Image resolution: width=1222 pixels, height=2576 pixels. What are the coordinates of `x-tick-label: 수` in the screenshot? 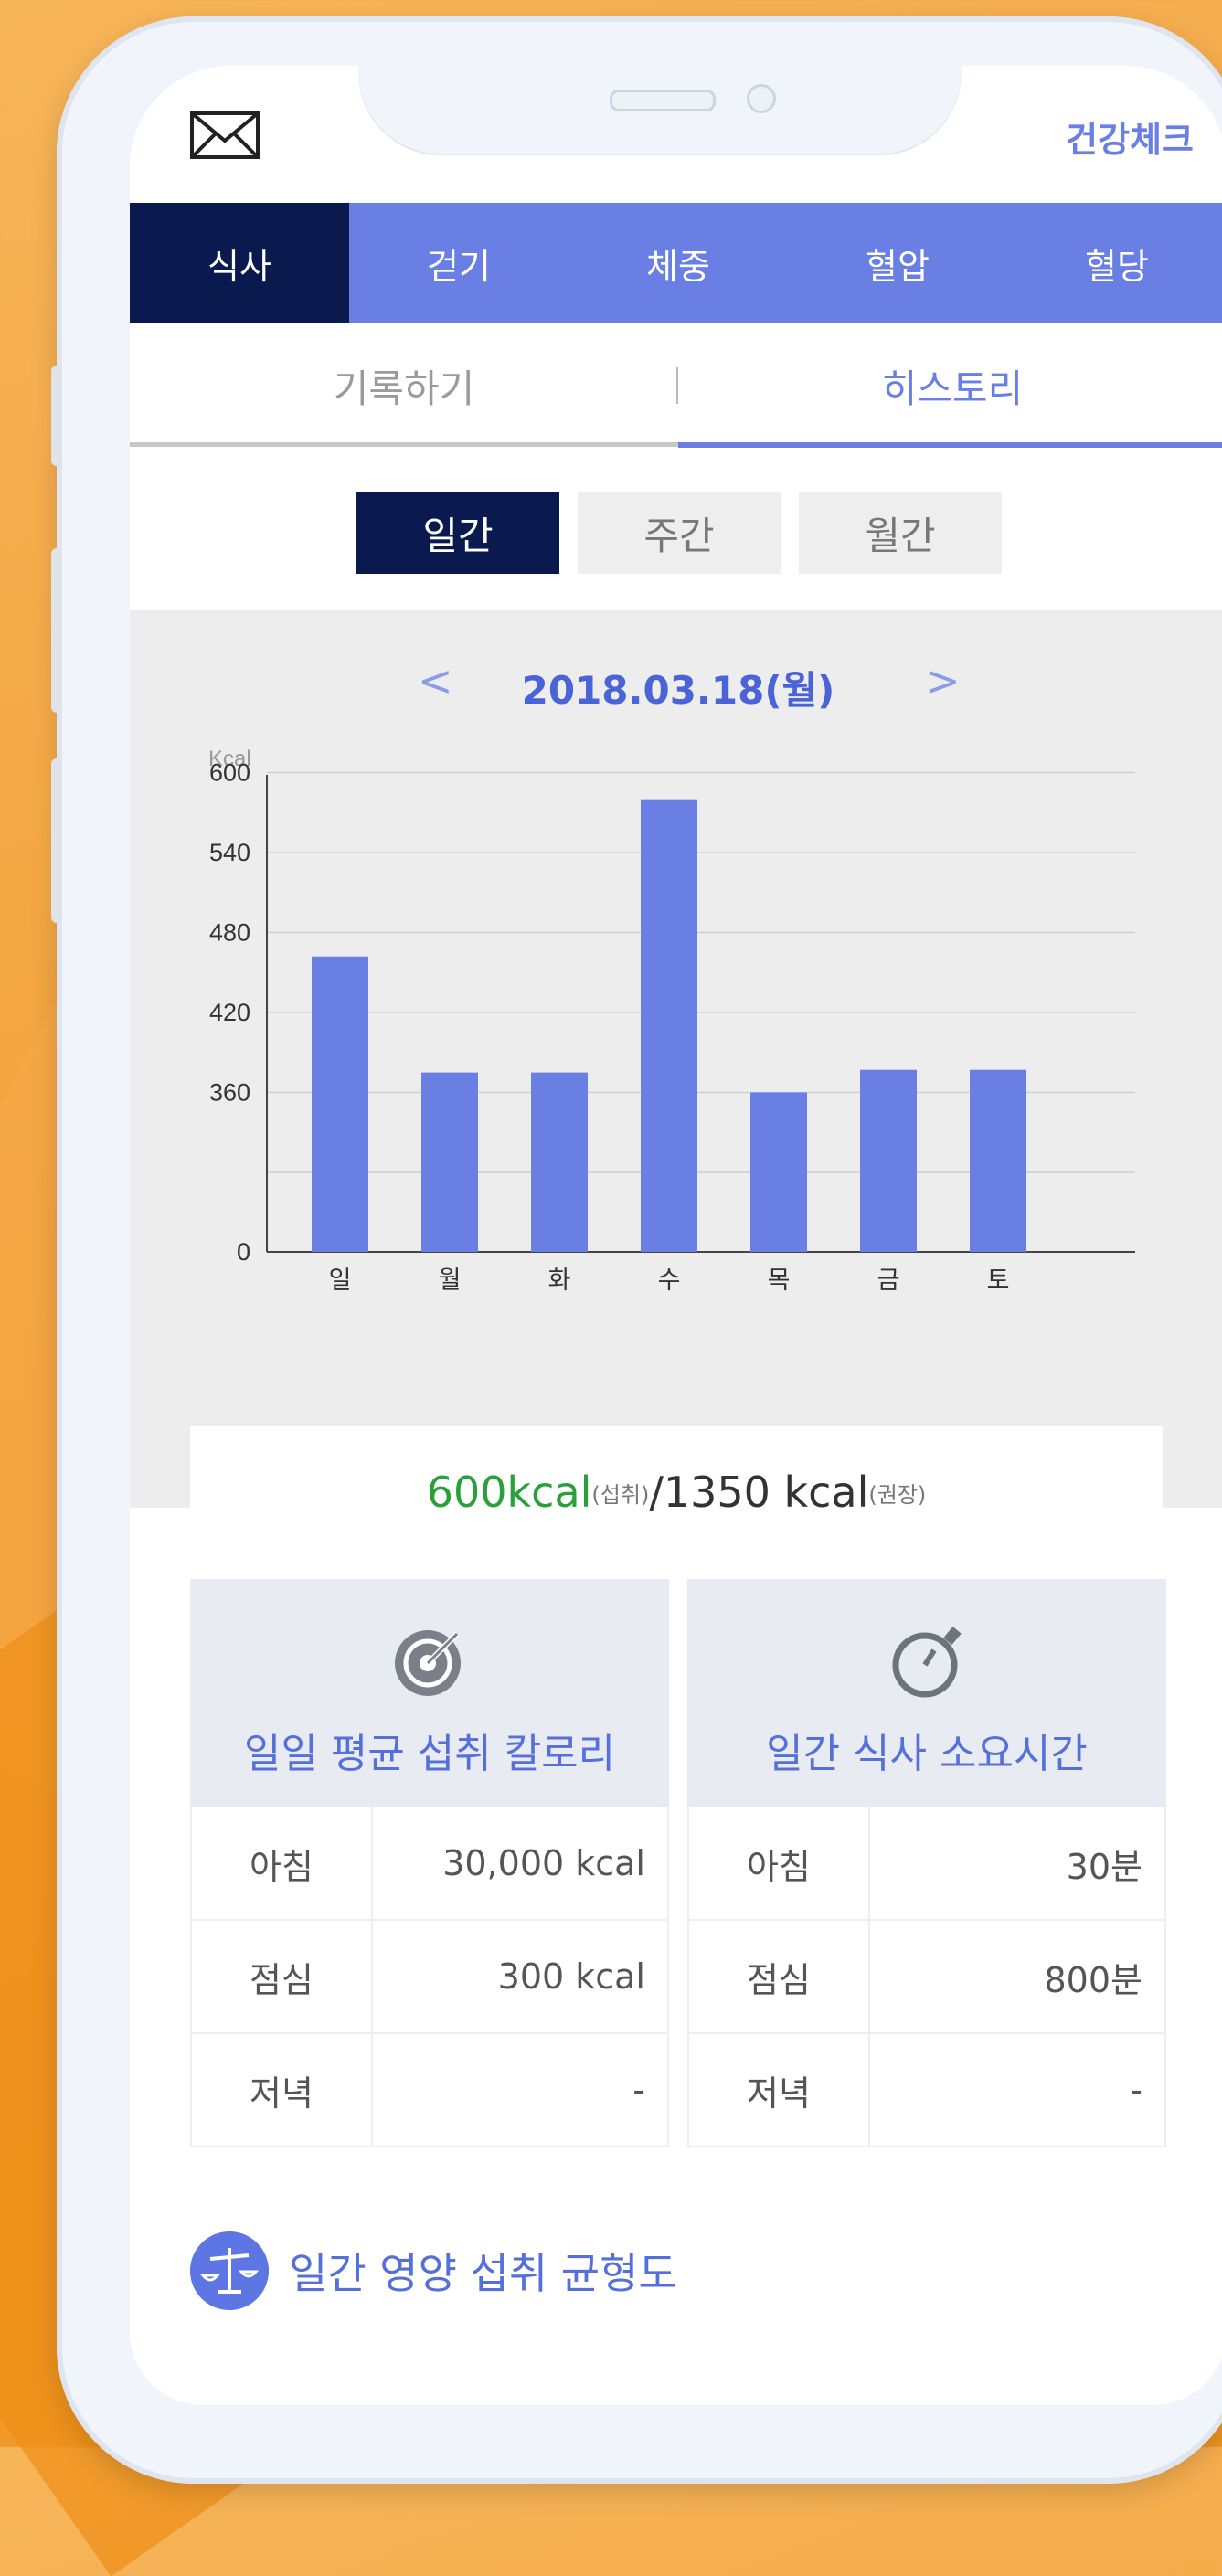 It's located at (669, 1281).